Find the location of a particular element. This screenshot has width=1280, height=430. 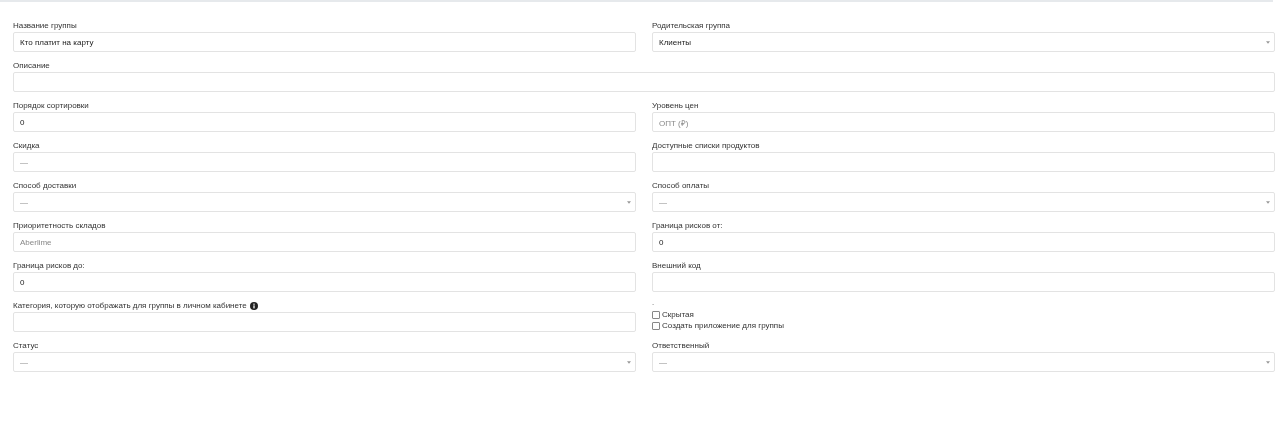

field-label: Граница рисков до: is located at coordinates (49, 266).